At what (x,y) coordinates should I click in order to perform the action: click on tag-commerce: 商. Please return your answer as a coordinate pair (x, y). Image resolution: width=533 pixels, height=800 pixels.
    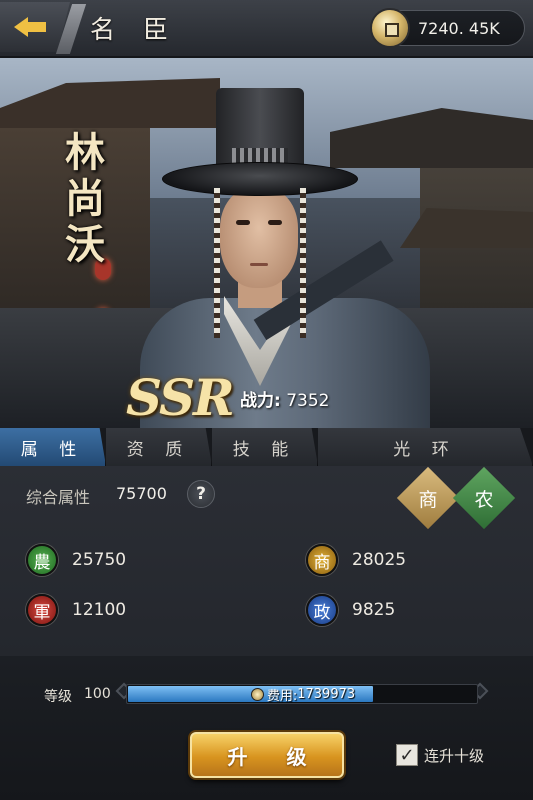
    Looking at the image, I should click on (428, 498).